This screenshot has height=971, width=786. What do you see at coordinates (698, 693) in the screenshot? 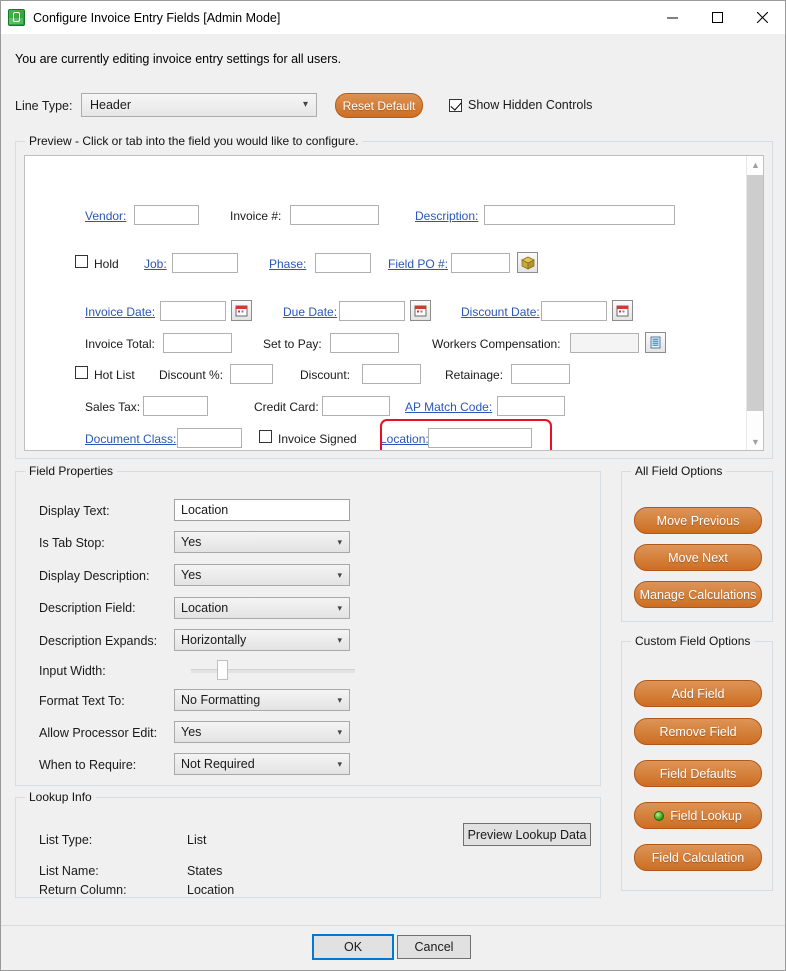
I see `add-field-button: Add Field` at bounding box center [698, 693].